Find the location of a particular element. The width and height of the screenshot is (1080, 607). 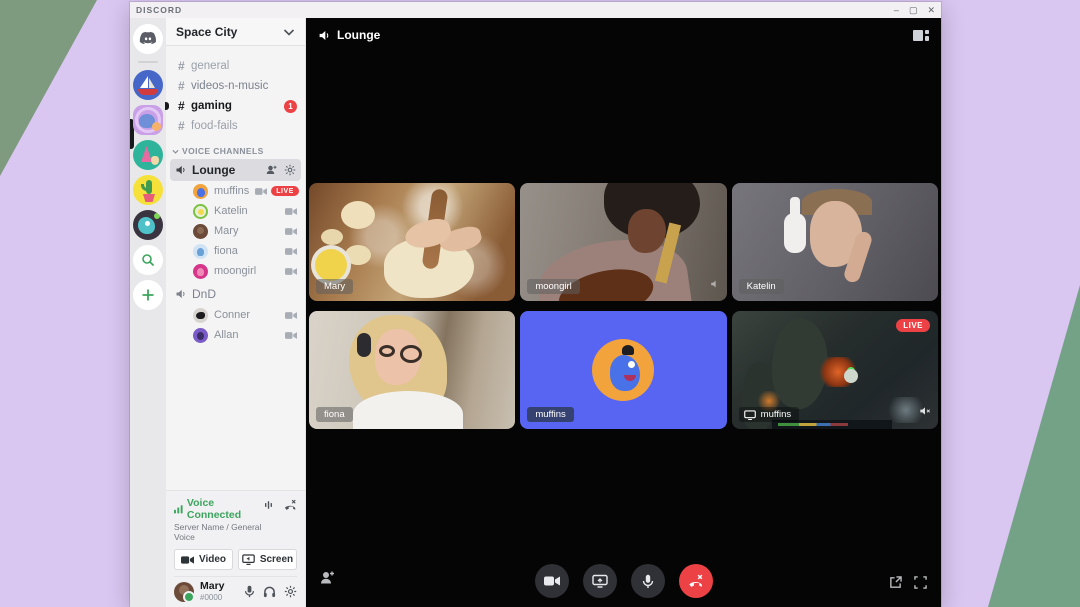

search-icon is located at coordinates (148, 260).